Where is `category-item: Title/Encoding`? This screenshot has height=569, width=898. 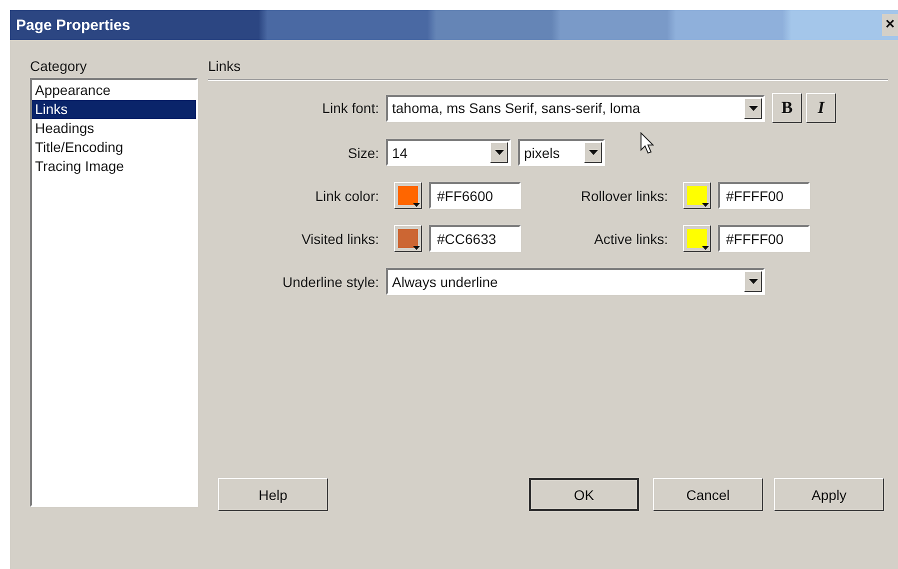
category-item: Title/Encoding is located at coordinates (114, 147).